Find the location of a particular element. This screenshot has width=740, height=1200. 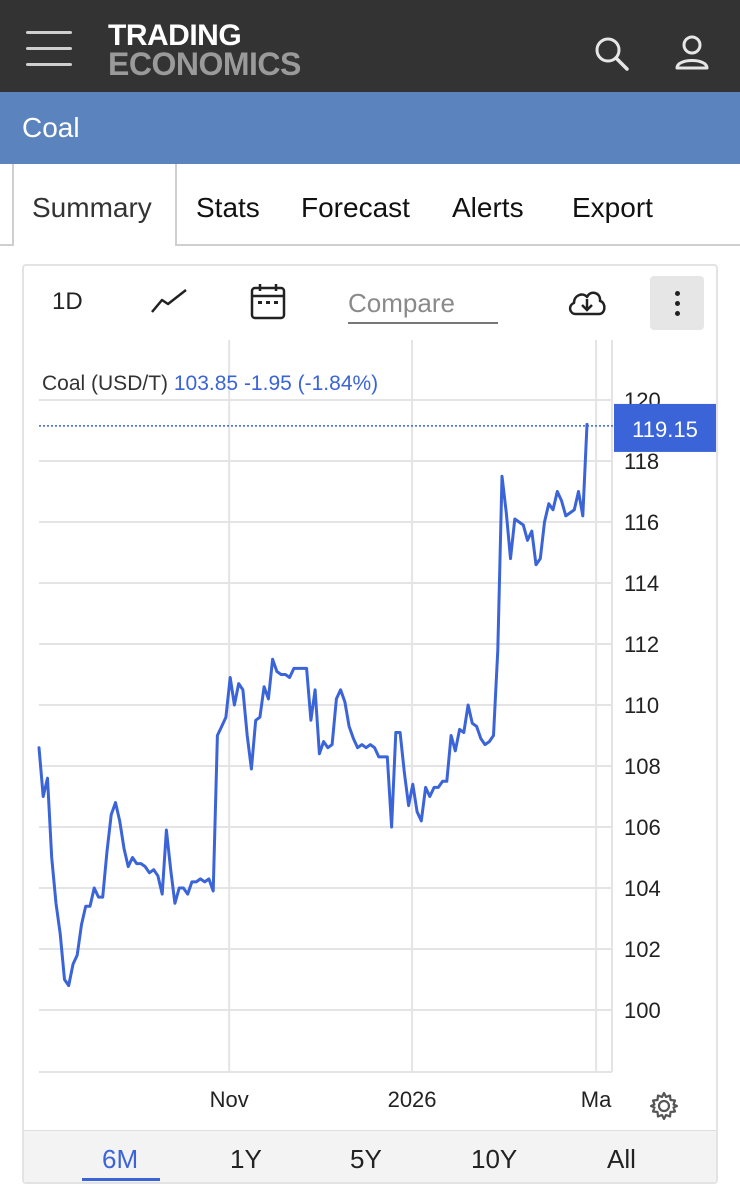

settings-gear-icon is located at coordinates (664, 1106).